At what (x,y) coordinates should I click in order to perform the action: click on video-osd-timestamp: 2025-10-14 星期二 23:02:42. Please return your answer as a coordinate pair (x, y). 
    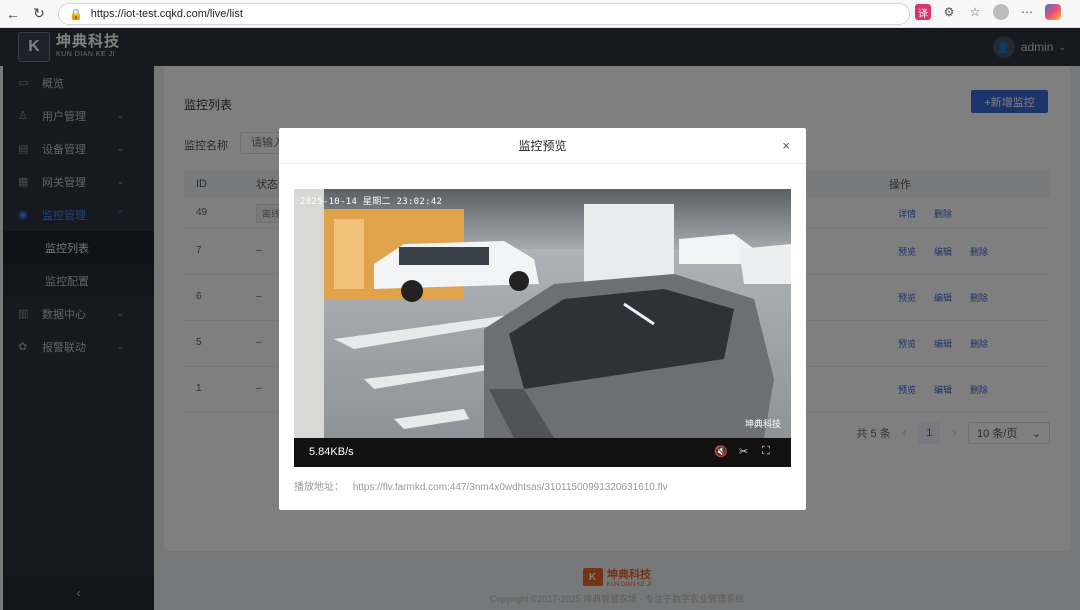
    Looking at the image, I should click on (371, 202).